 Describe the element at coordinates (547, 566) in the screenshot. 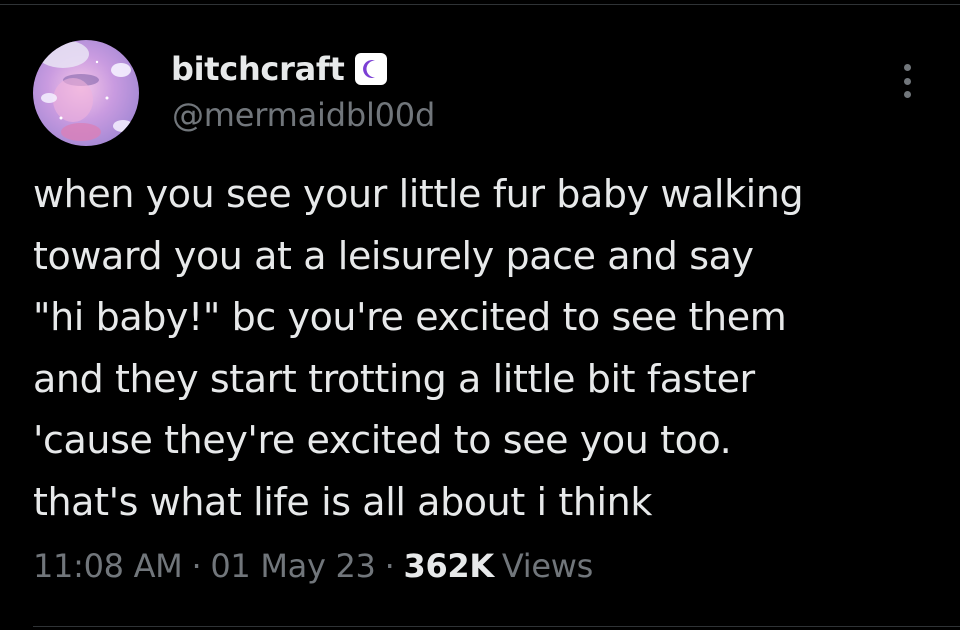

I see `views-label: Views` at that location.